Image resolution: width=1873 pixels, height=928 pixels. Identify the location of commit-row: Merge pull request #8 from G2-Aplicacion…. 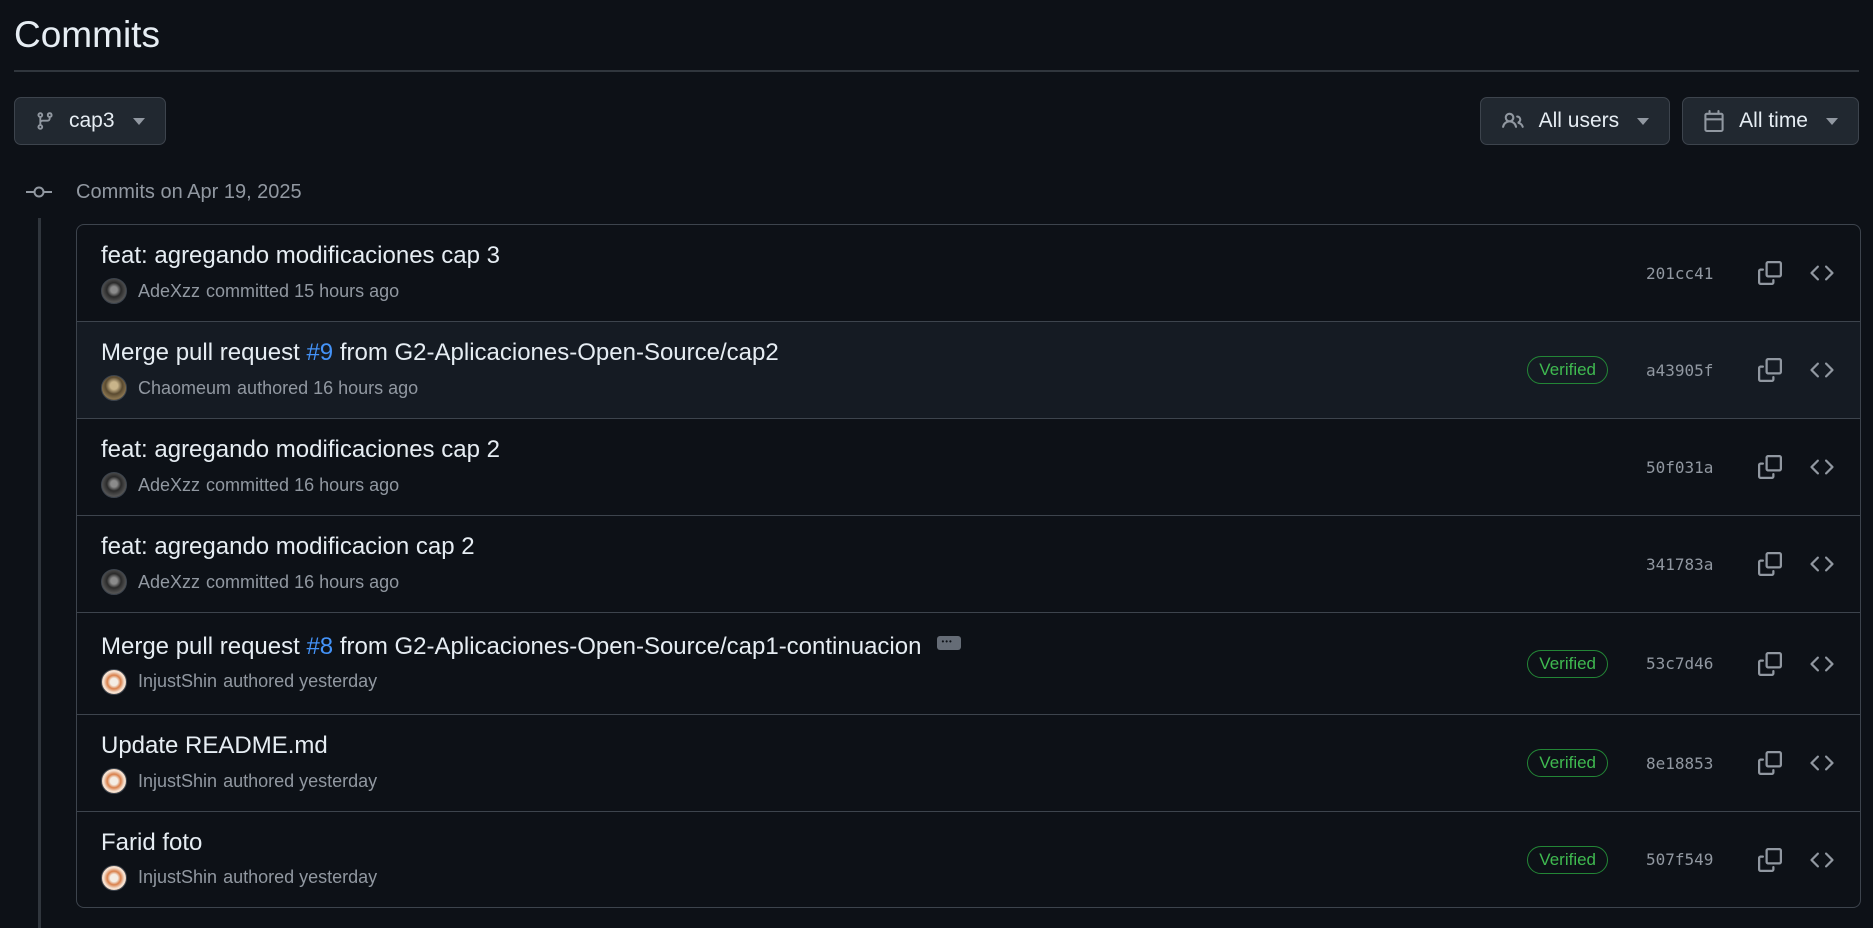
(968, 663).